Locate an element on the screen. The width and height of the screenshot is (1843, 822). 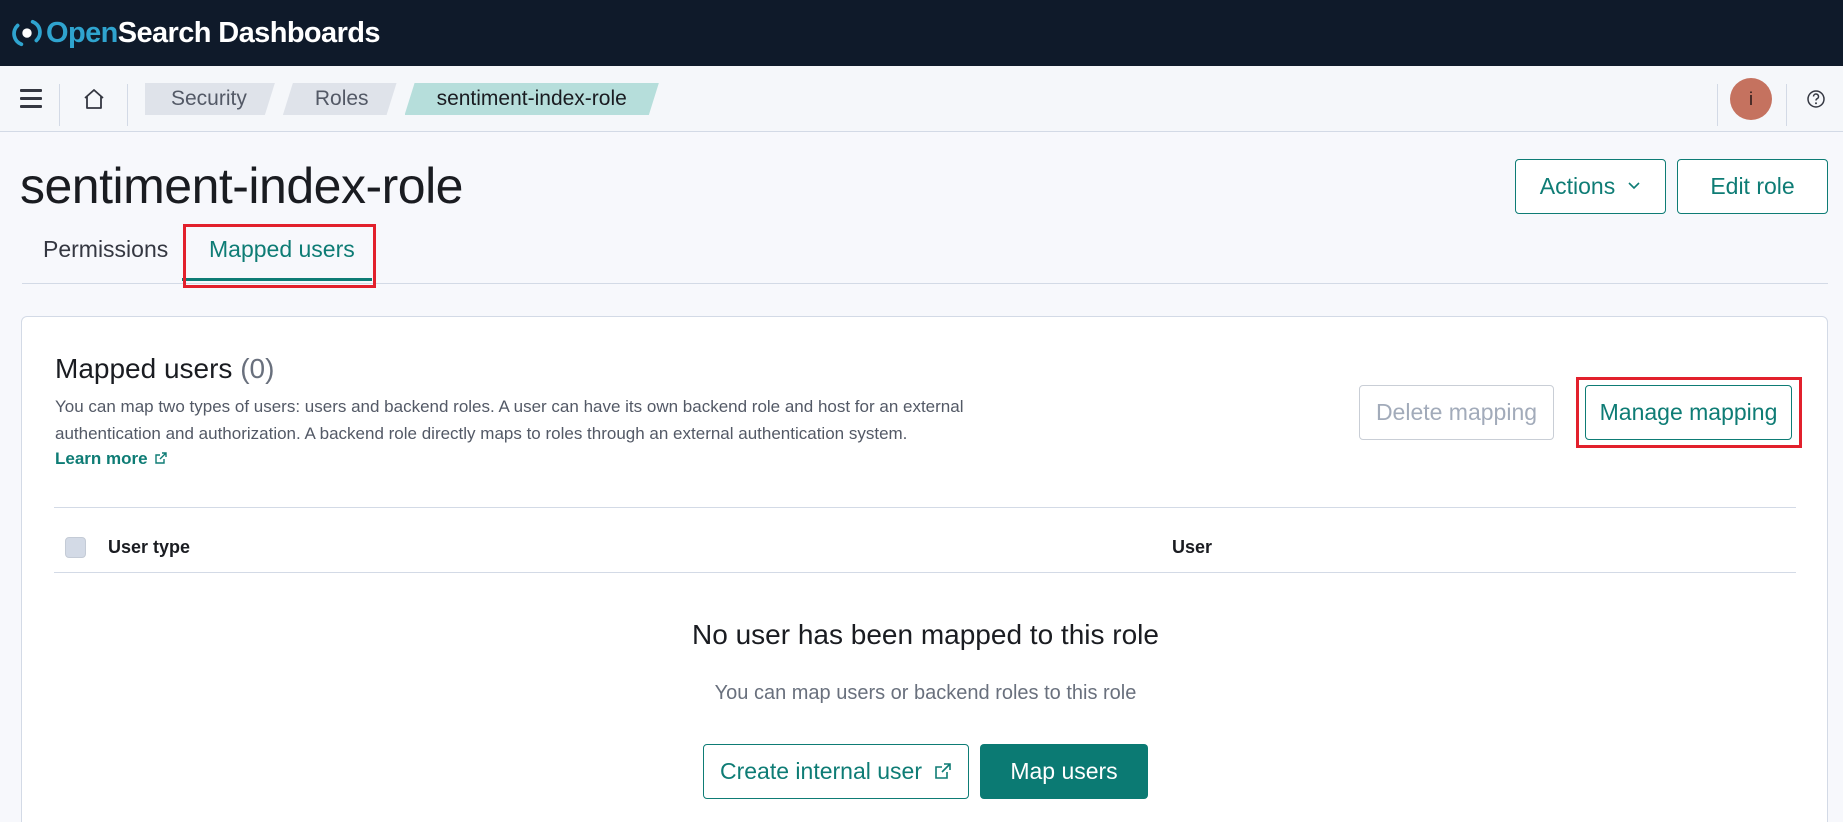
app-header: OpenSearch Dashboards is located at coordinates (921, 33).